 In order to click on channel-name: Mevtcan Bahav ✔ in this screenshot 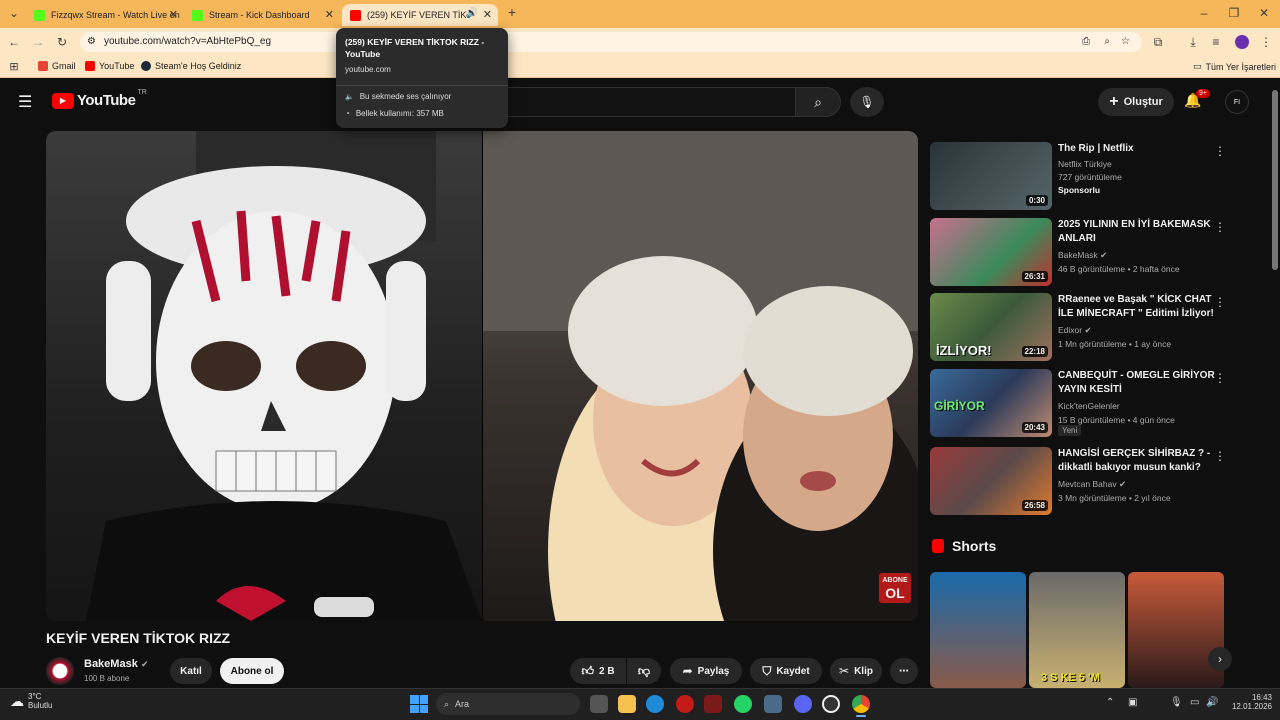, I will do `click(1092, 484)`.